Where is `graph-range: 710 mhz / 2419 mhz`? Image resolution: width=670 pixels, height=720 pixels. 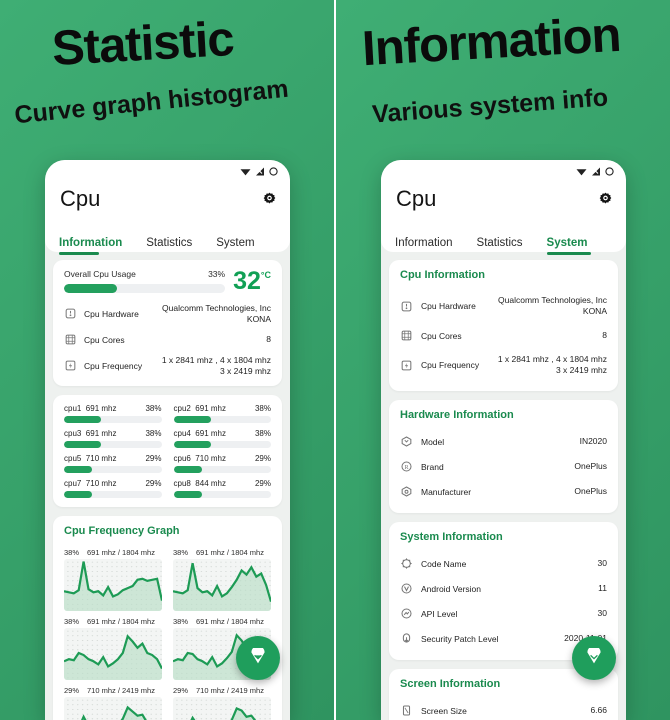 graph-range: 710 mhz / 2419 mhz is located at coordinates (121, 690).